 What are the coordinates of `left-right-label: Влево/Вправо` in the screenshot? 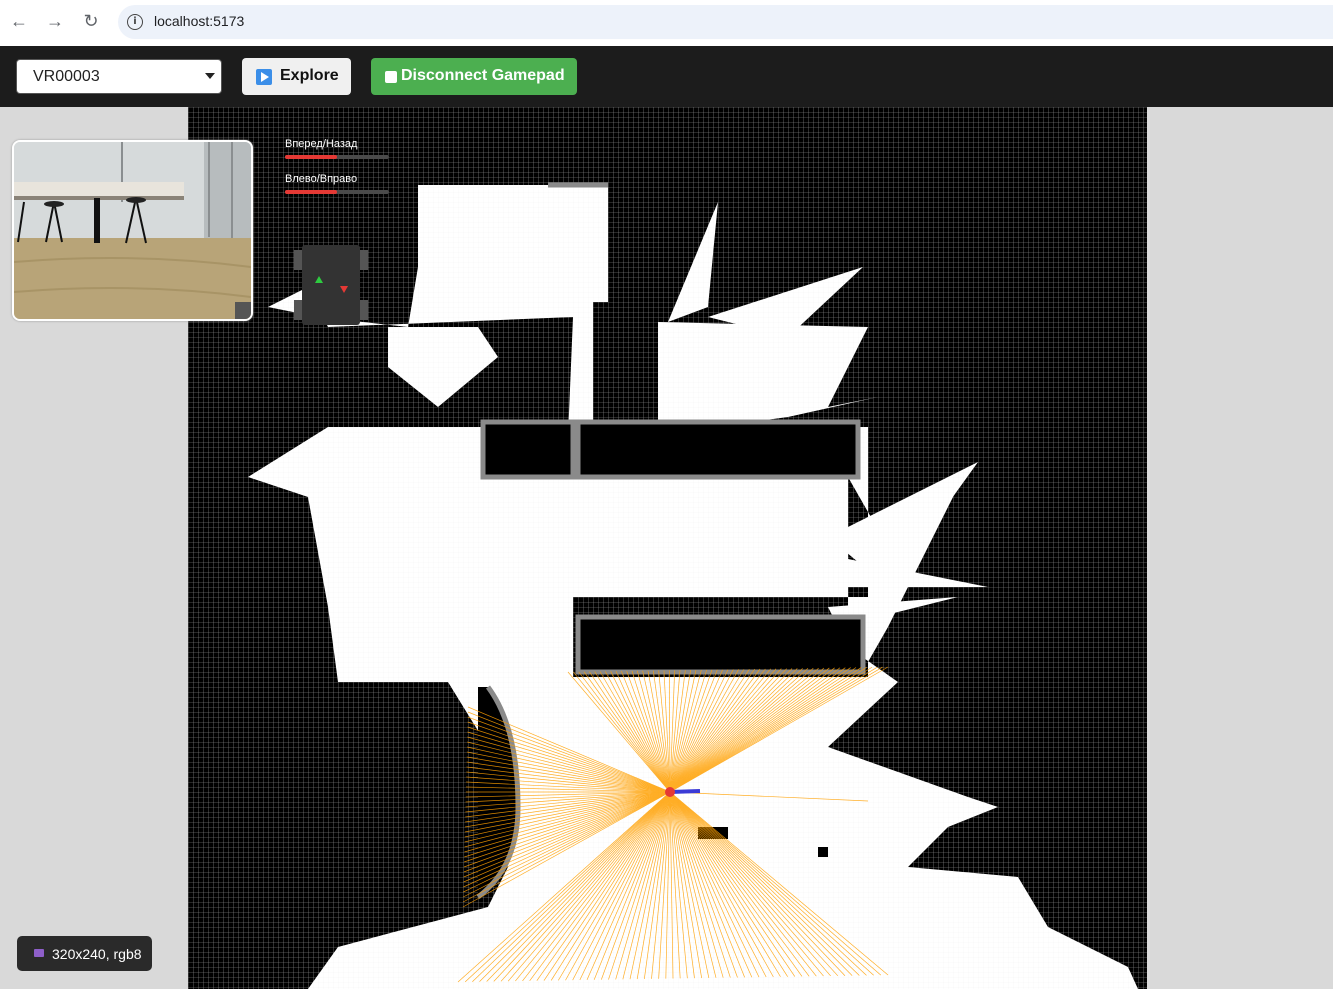 It's located at (321, 179).